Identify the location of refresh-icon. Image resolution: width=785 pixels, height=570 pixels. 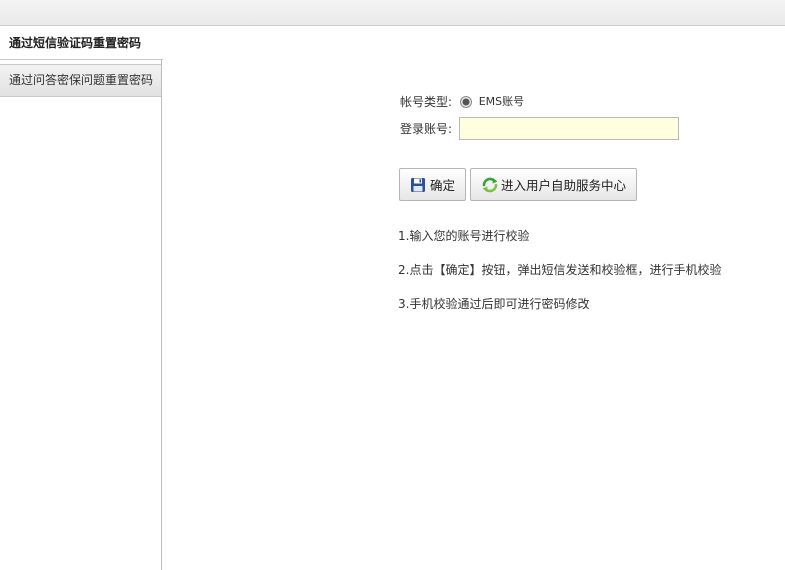
(489, 185).